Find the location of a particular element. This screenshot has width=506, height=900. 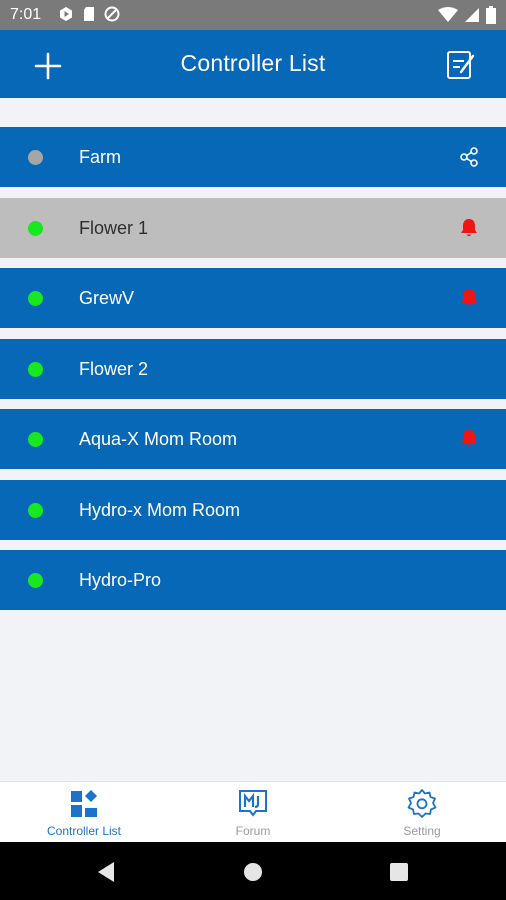

controller-row-hydro-x-mom-room: Hydro-x Mom Room is located at coordinates (253, 509).